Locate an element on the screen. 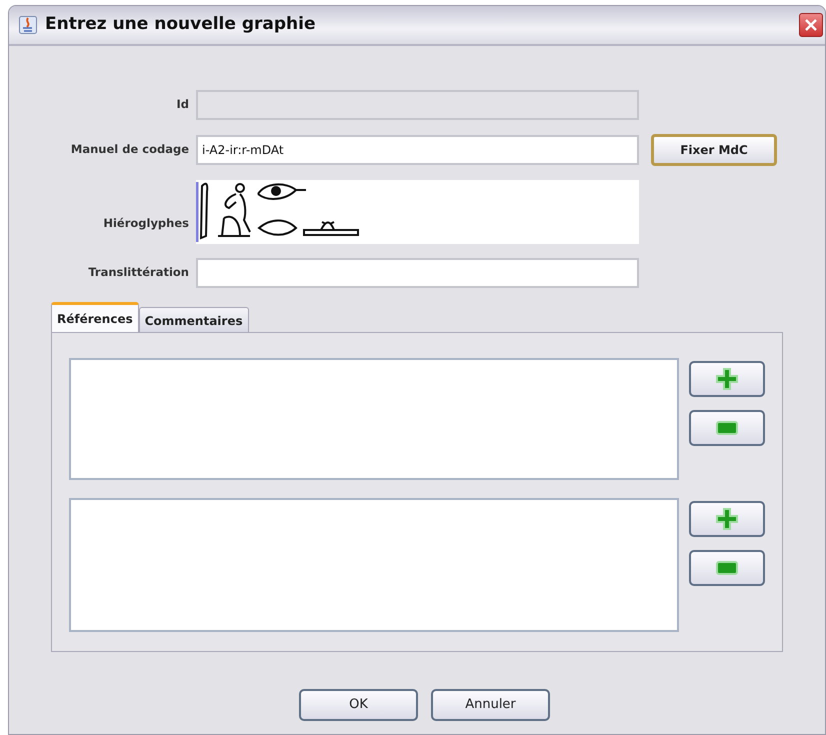 The image size is (826, 735). tab: Références is located at coordinates (95, 317).